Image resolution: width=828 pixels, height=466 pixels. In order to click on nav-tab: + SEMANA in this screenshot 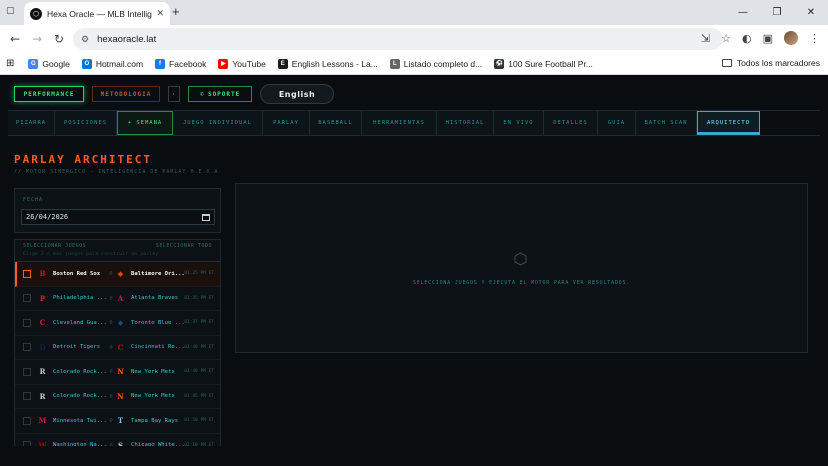, I will do `click(145, 123)`.